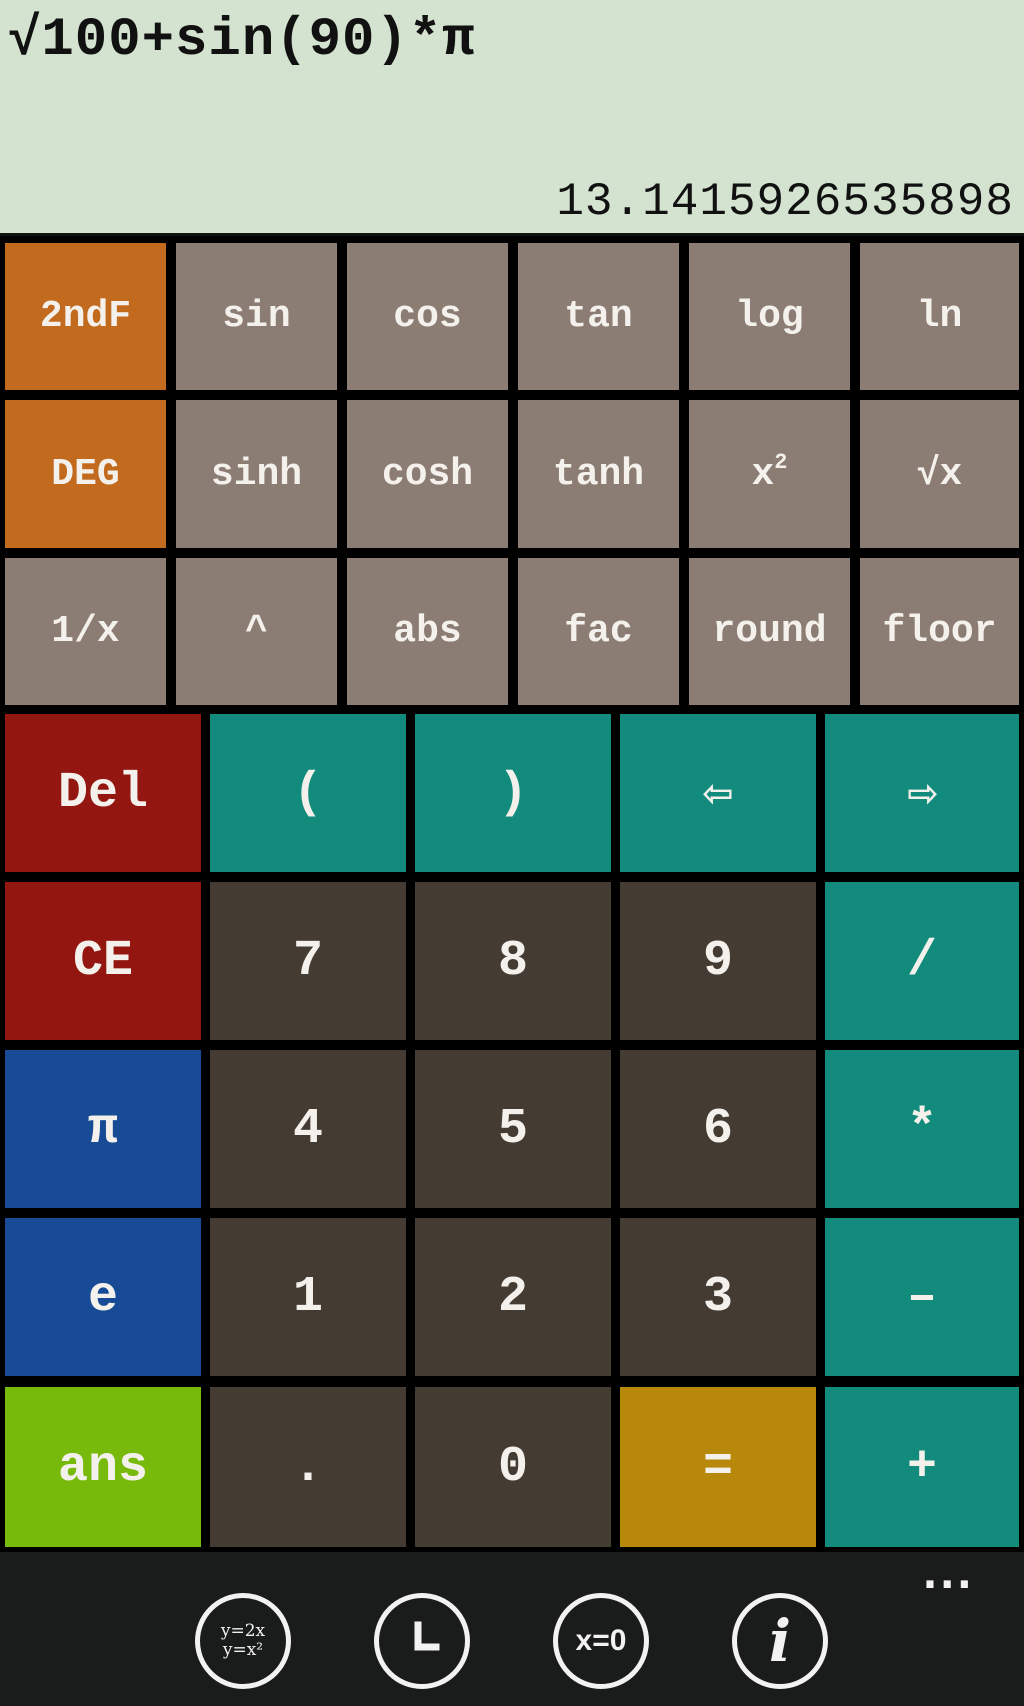 The image size is (1024, 1706). What do you see at coordinates (308, 961) in the screenshot?
I see `digit-7-button: 7` at bounding box center [308, 961].